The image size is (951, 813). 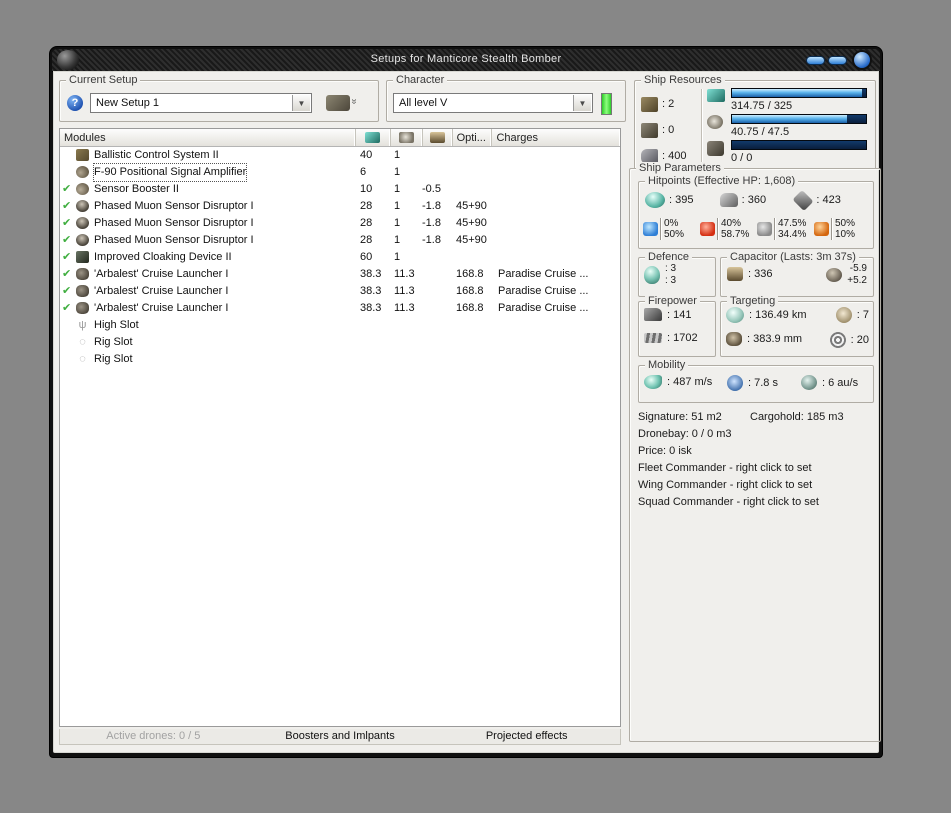 I want to click on wing-commander-line: Wing Commander - right click to set, so click(x=725, y=485).